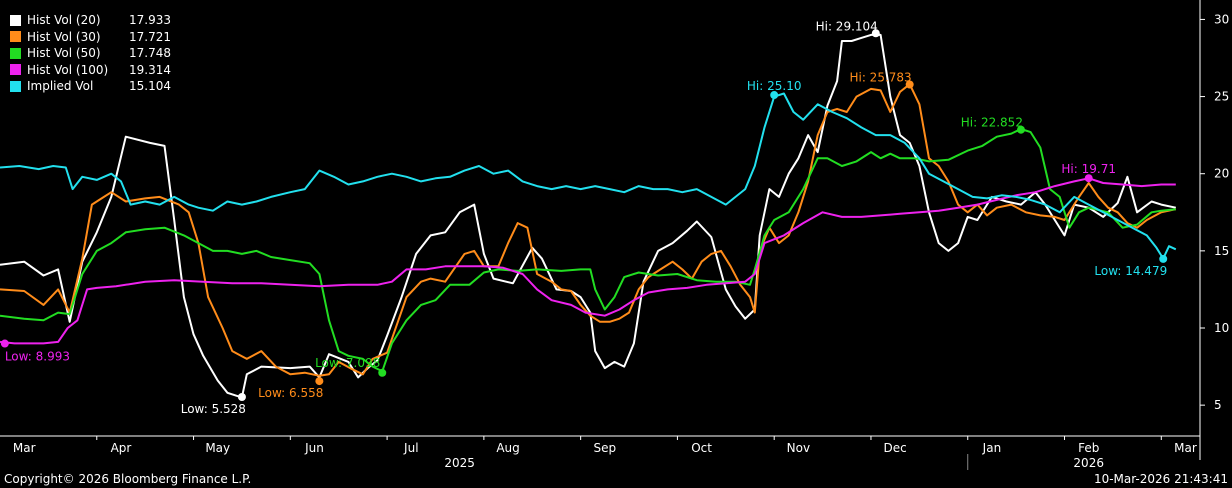 The width and height of the screenshot is (1232, 488). What do you see at coordinates (410, 448) in the screenshot?
I see `x-tick-label: Jul` at bounding box center [410, 448].